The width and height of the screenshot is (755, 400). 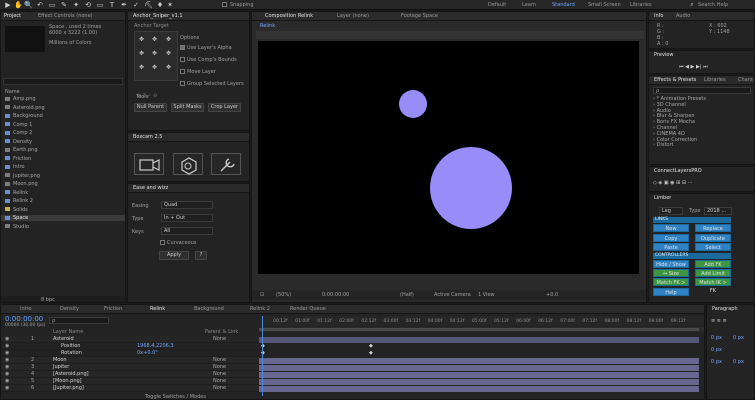 I want to click on property-value: 1968.4,2206.3, so click(x=155, y=346).